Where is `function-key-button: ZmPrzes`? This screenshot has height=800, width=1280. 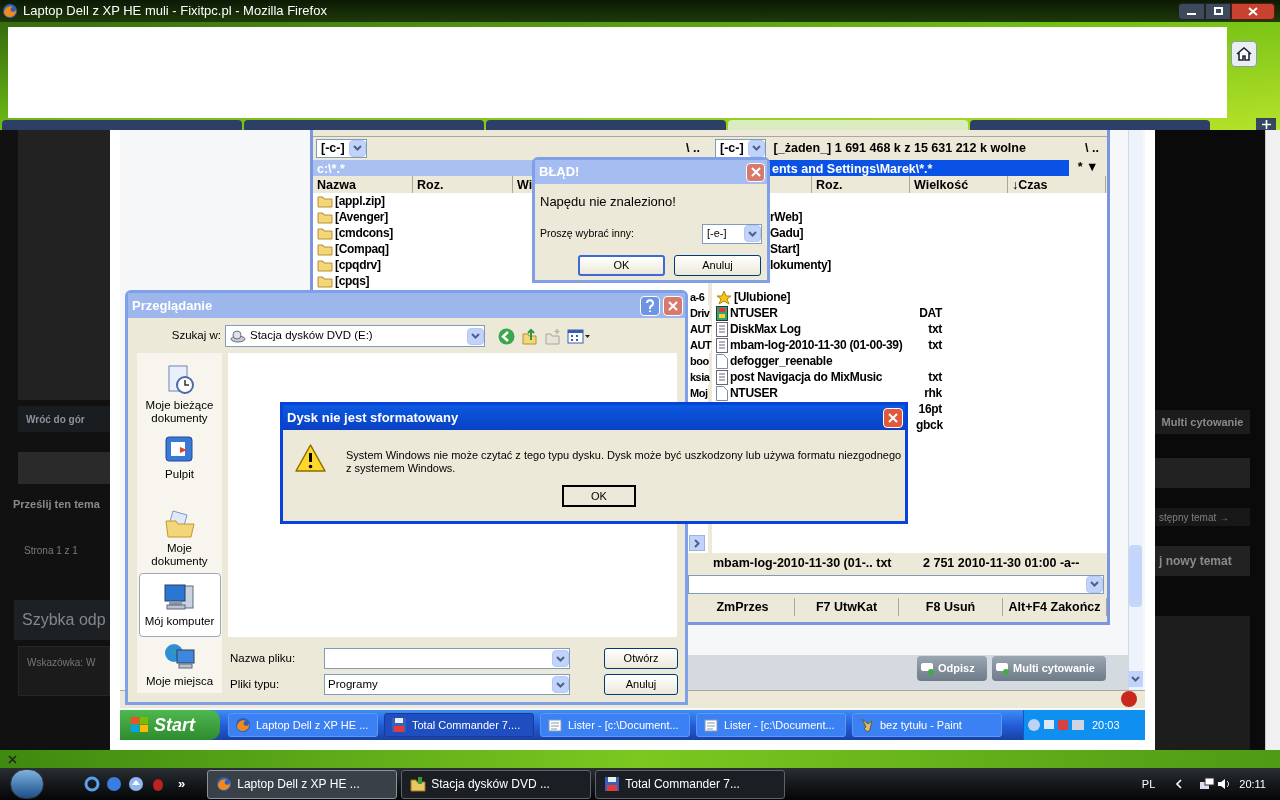 function-key-button: ZmPrzes is located at coordinates (743, 607).